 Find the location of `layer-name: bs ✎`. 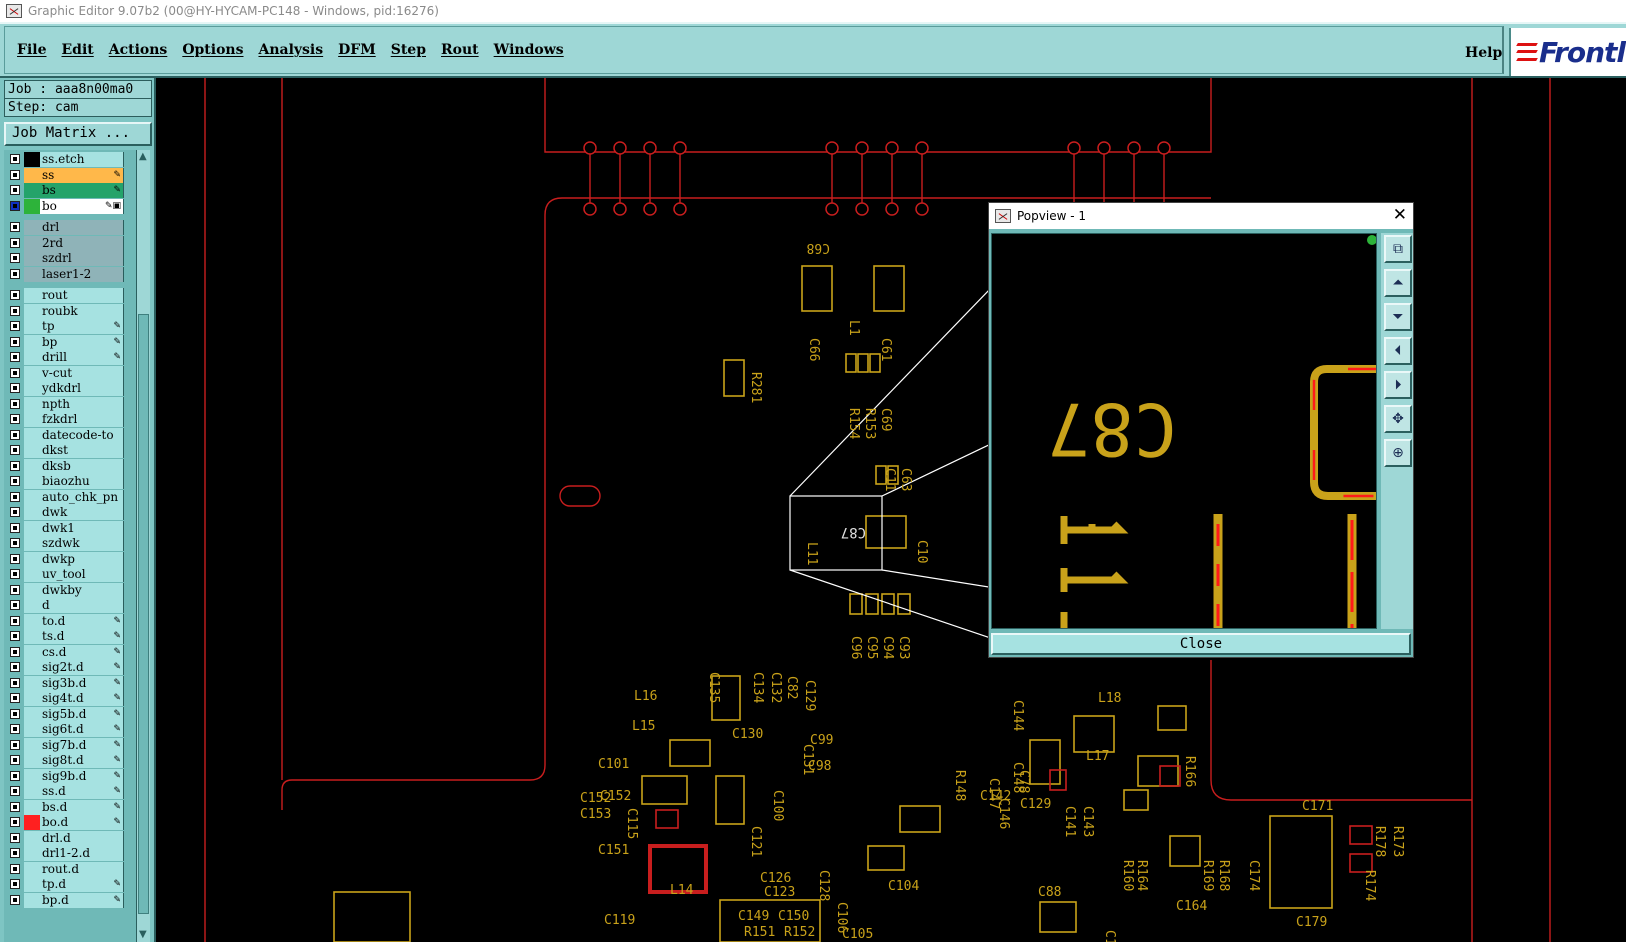

layer-name: bs ✎ is located at coordinates (82, 190).